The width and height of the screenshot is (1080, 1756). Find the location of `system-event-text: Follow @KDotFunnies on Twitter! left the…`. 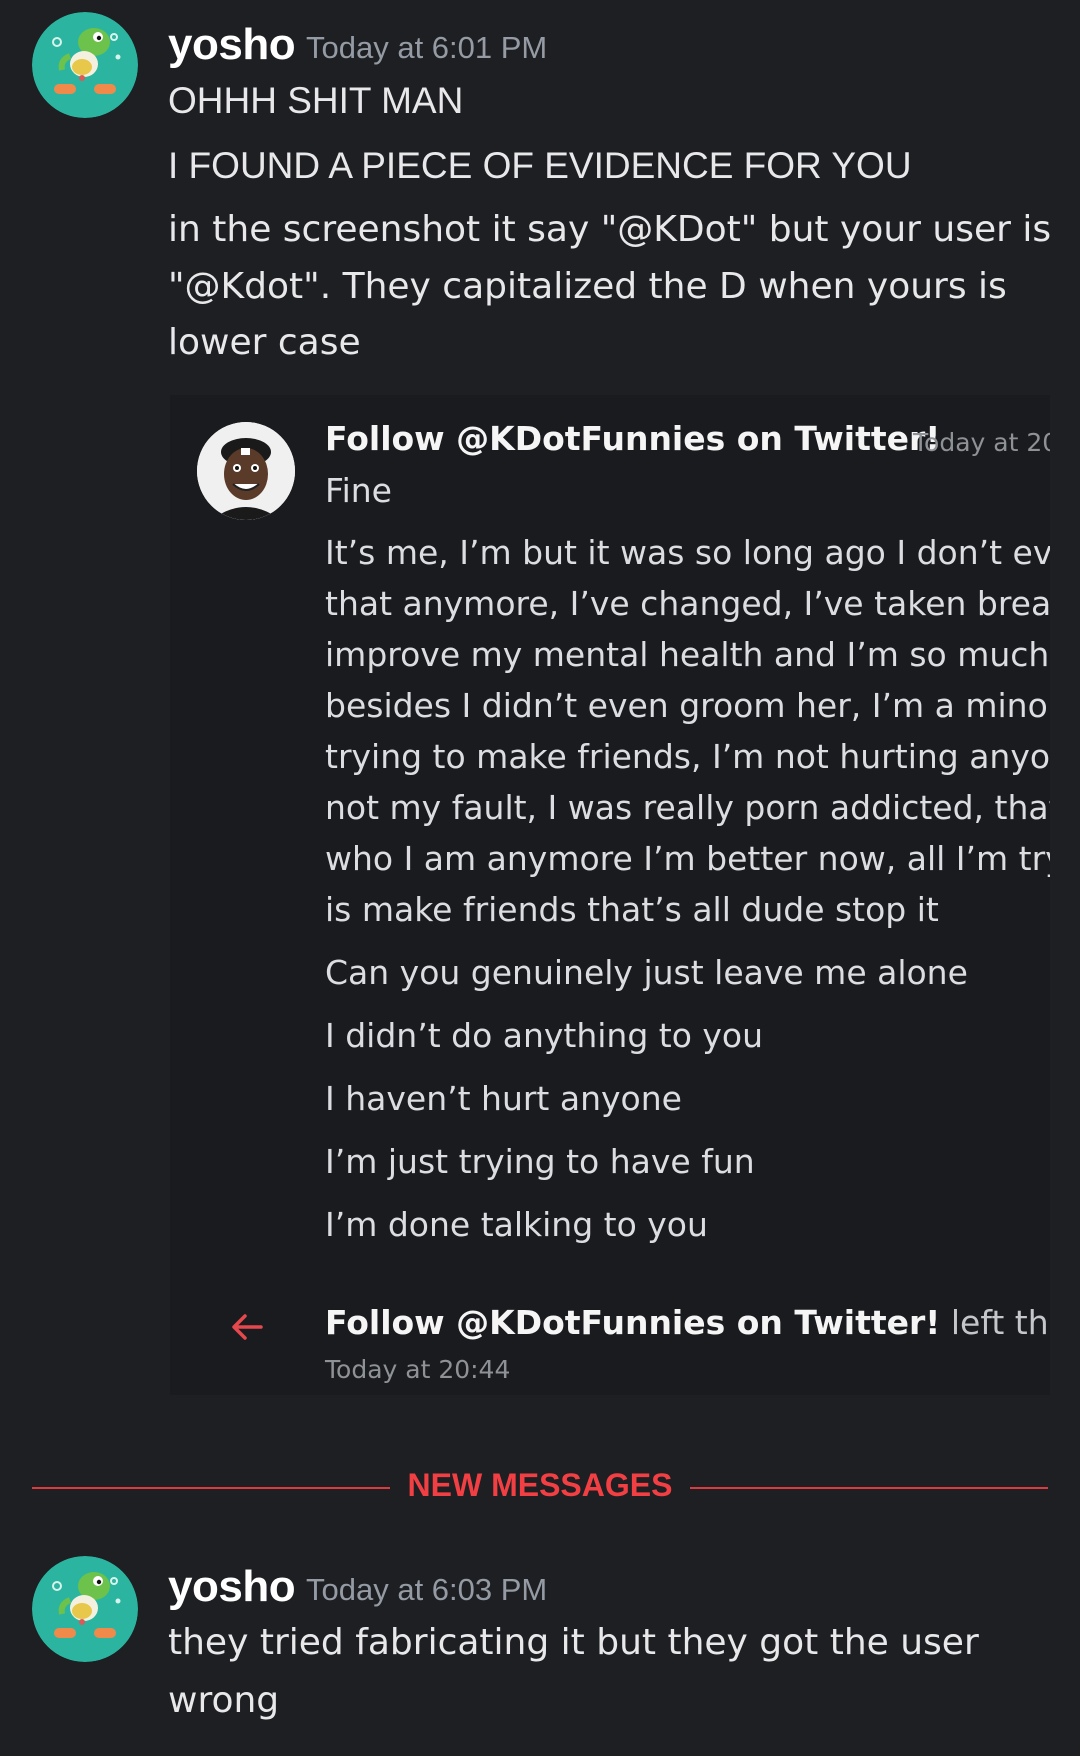

system-event-text: Follow @KDotFunnies on Twitter! left the… is located at coordinates (687, 1322).